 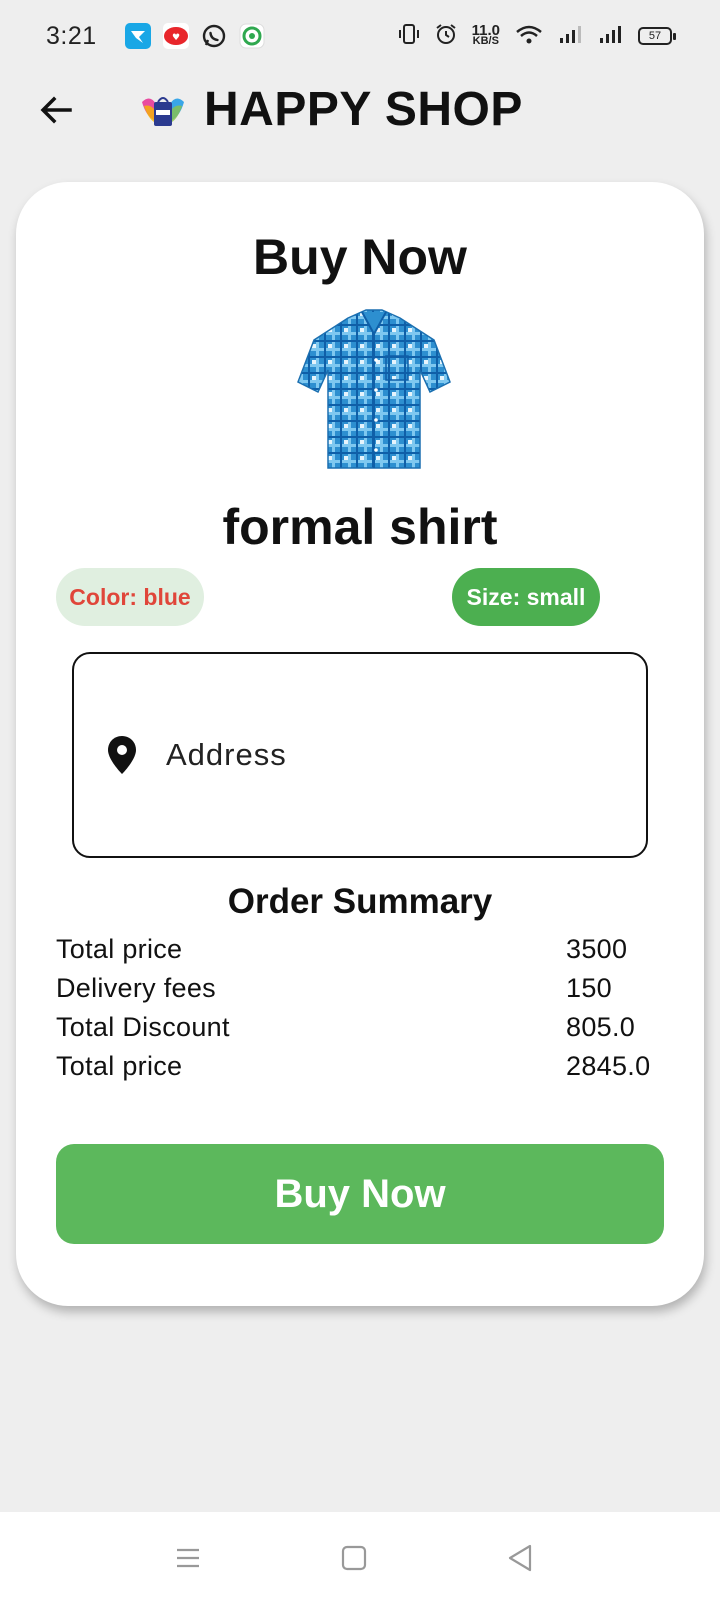 I want to click on menu-icon, so click(x=188, y=1558).